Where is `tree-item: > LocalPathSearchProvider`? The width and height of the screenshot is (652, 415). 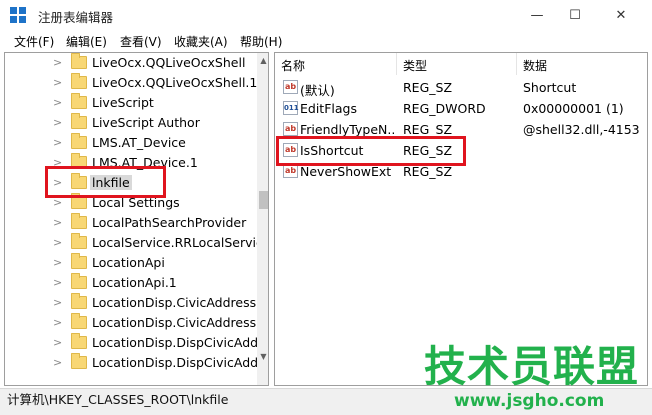 tree-item: > LocalPathSearchProvider is located at coordinates (130, 223).